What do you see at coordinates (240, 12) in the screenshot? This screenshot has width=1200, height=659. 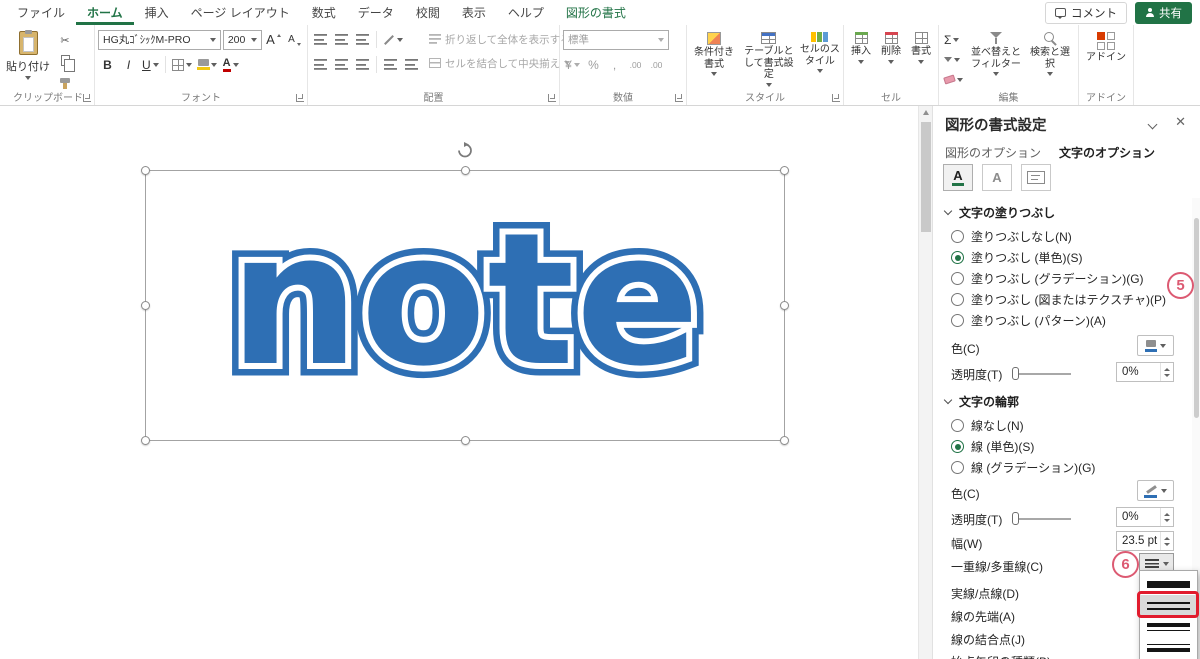 I see `tab-page-layout: ページ レイアウト` at bounding box center [240, 12].